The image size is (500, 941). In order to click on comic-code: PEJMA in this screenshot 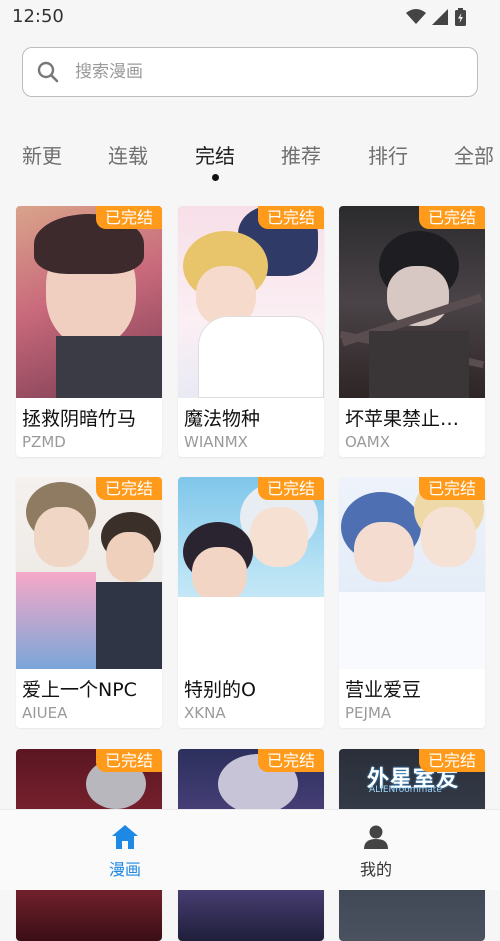, I will do `click(368, 713)`.